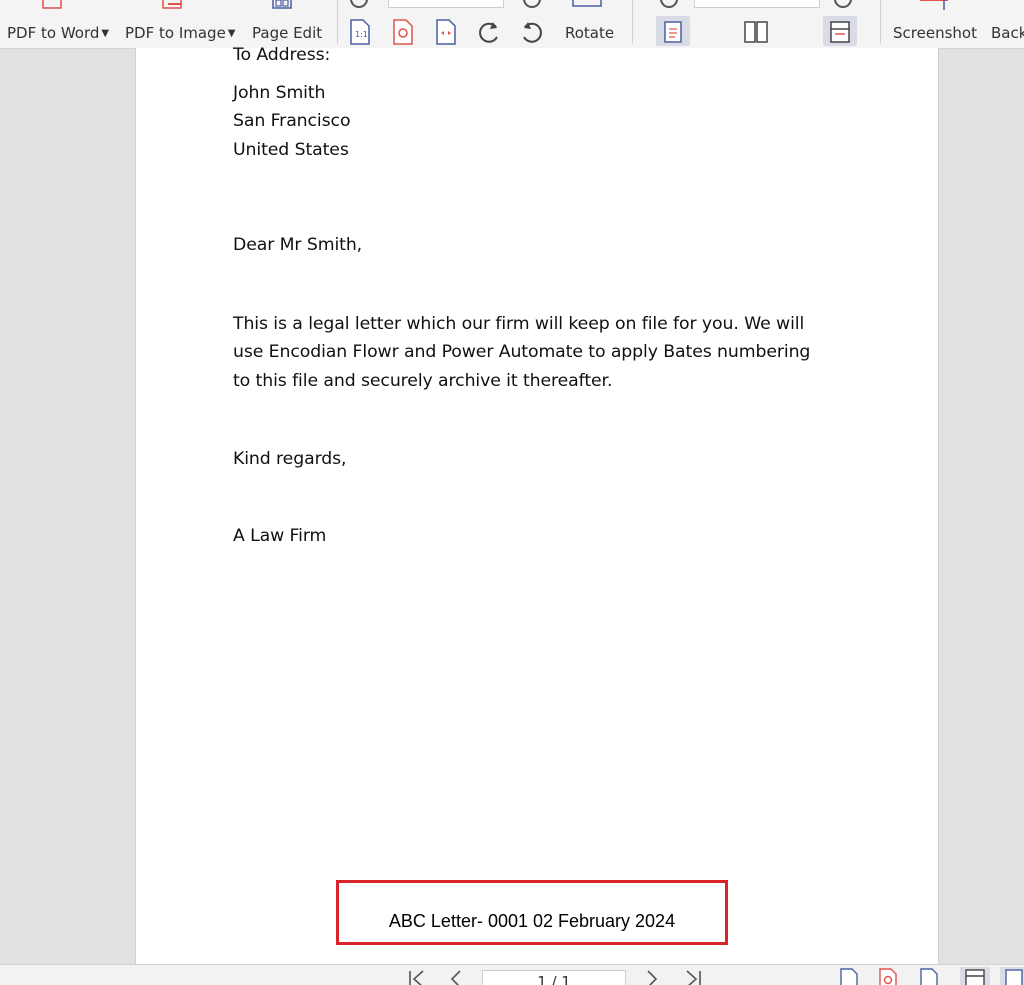  What do you see at coordinates (417, 977) in the screenshot?
I see `first-page-icon` at bounding box center [417, 977].